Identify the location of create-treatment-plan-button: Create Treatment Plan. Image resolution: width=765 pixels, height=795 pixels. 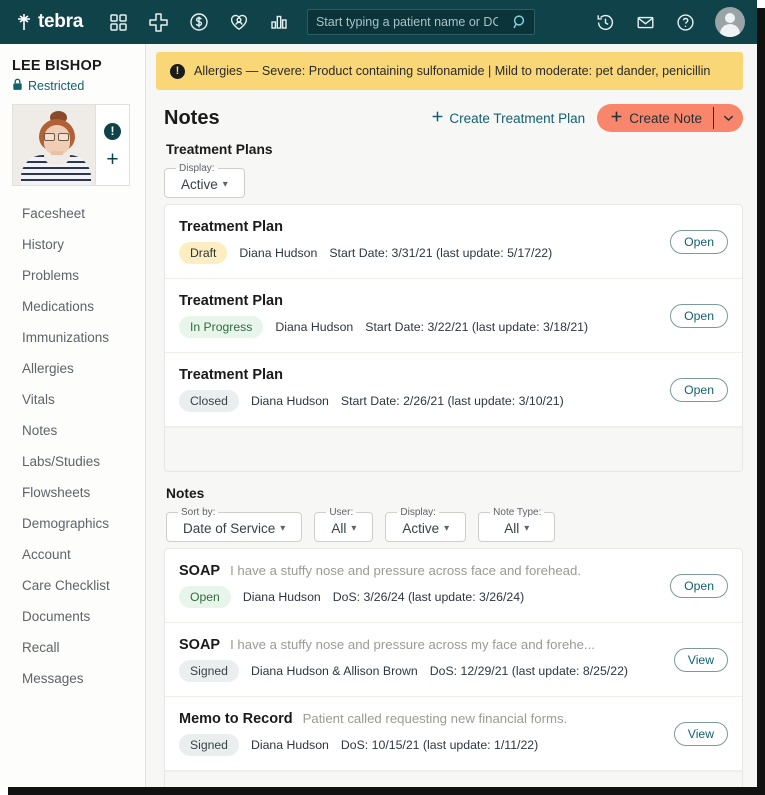
(508, 118).